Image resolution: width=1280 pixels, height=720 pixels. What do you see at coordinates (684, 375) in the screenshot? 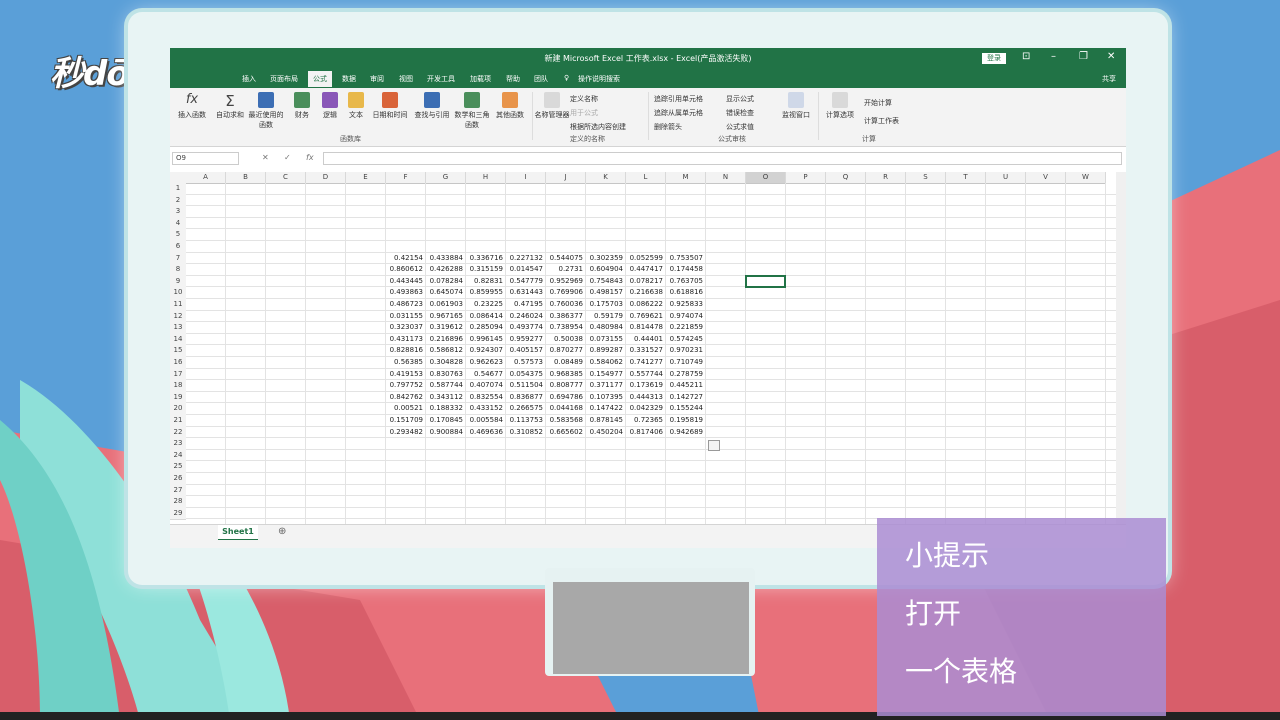
I see `table-cell: 0.278759` at bounding box center [684, 375].